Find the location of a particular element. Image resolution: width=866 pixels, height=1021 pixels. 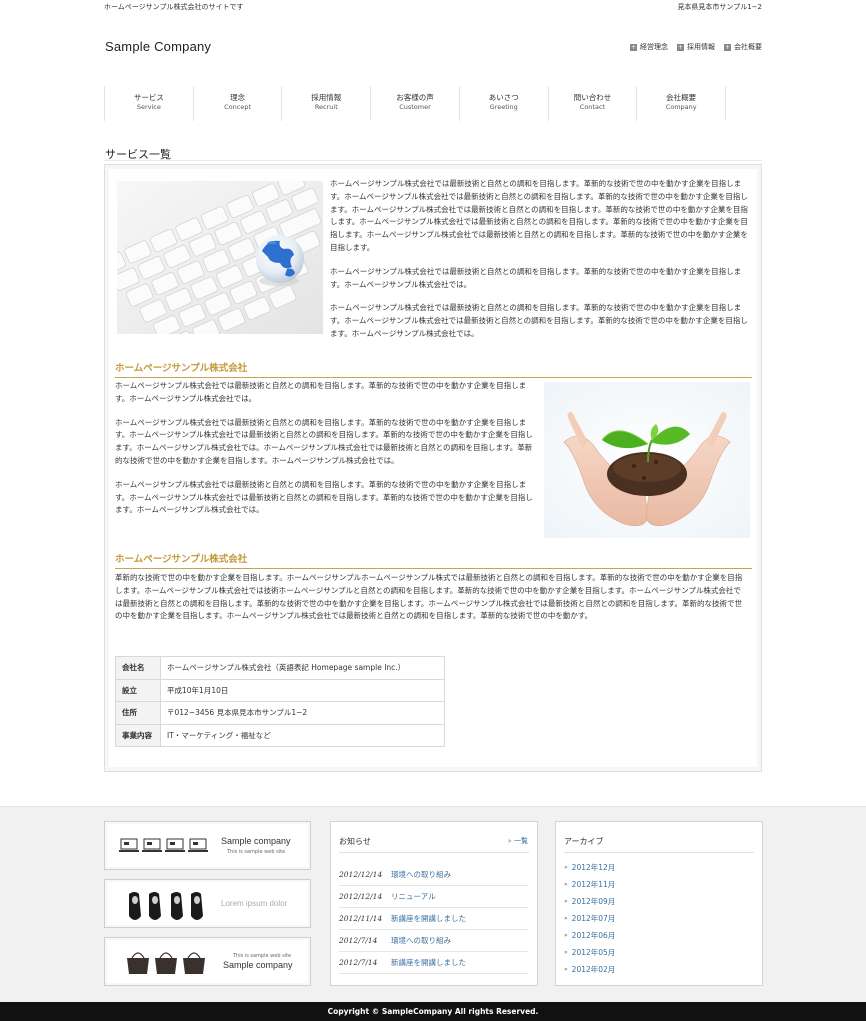

table-cell: 〒012−3456 見本県見本市サンプル1−2 is located at coordinates (302, 713).